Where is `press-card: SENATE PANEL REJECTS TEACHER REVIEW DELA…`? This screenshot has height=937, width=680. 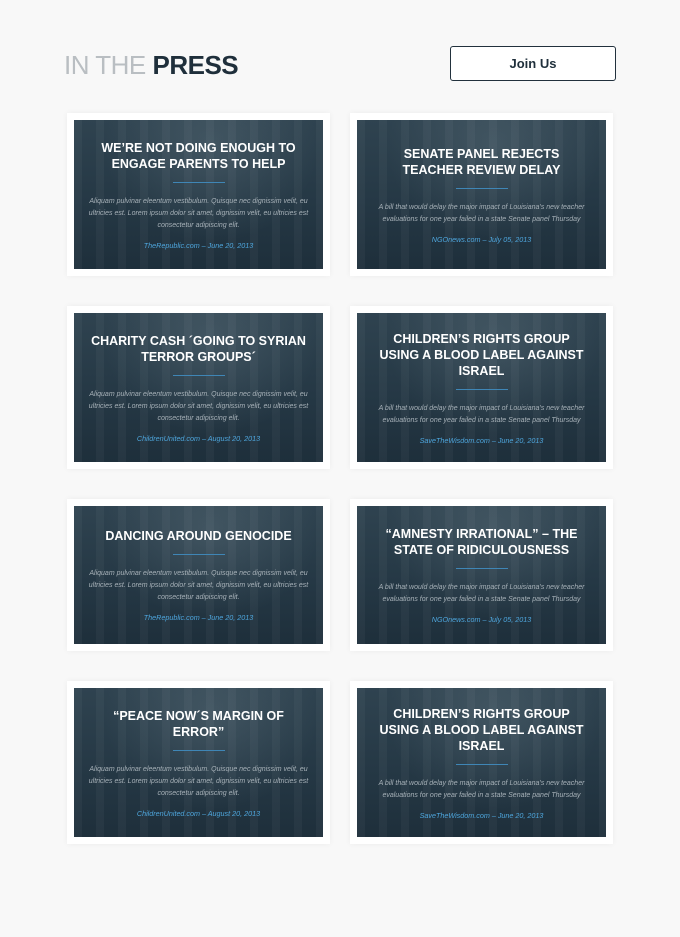 press-card: SENATE PANEL REJECTS TEACHER REVIEW DELA… is located at coordinates (481, 194).